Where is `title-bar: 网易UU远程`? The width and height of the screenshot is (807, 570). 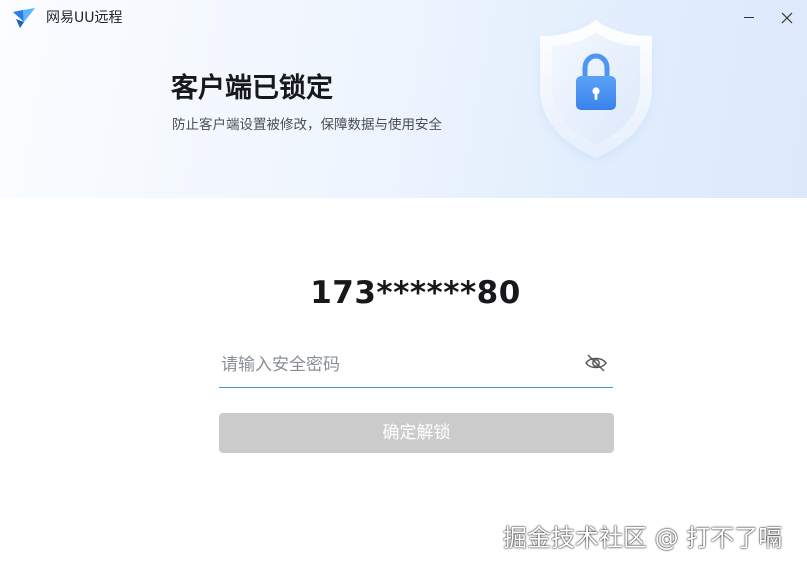 title-bar: 网易UU远程 is located at coordinates (403, 18).